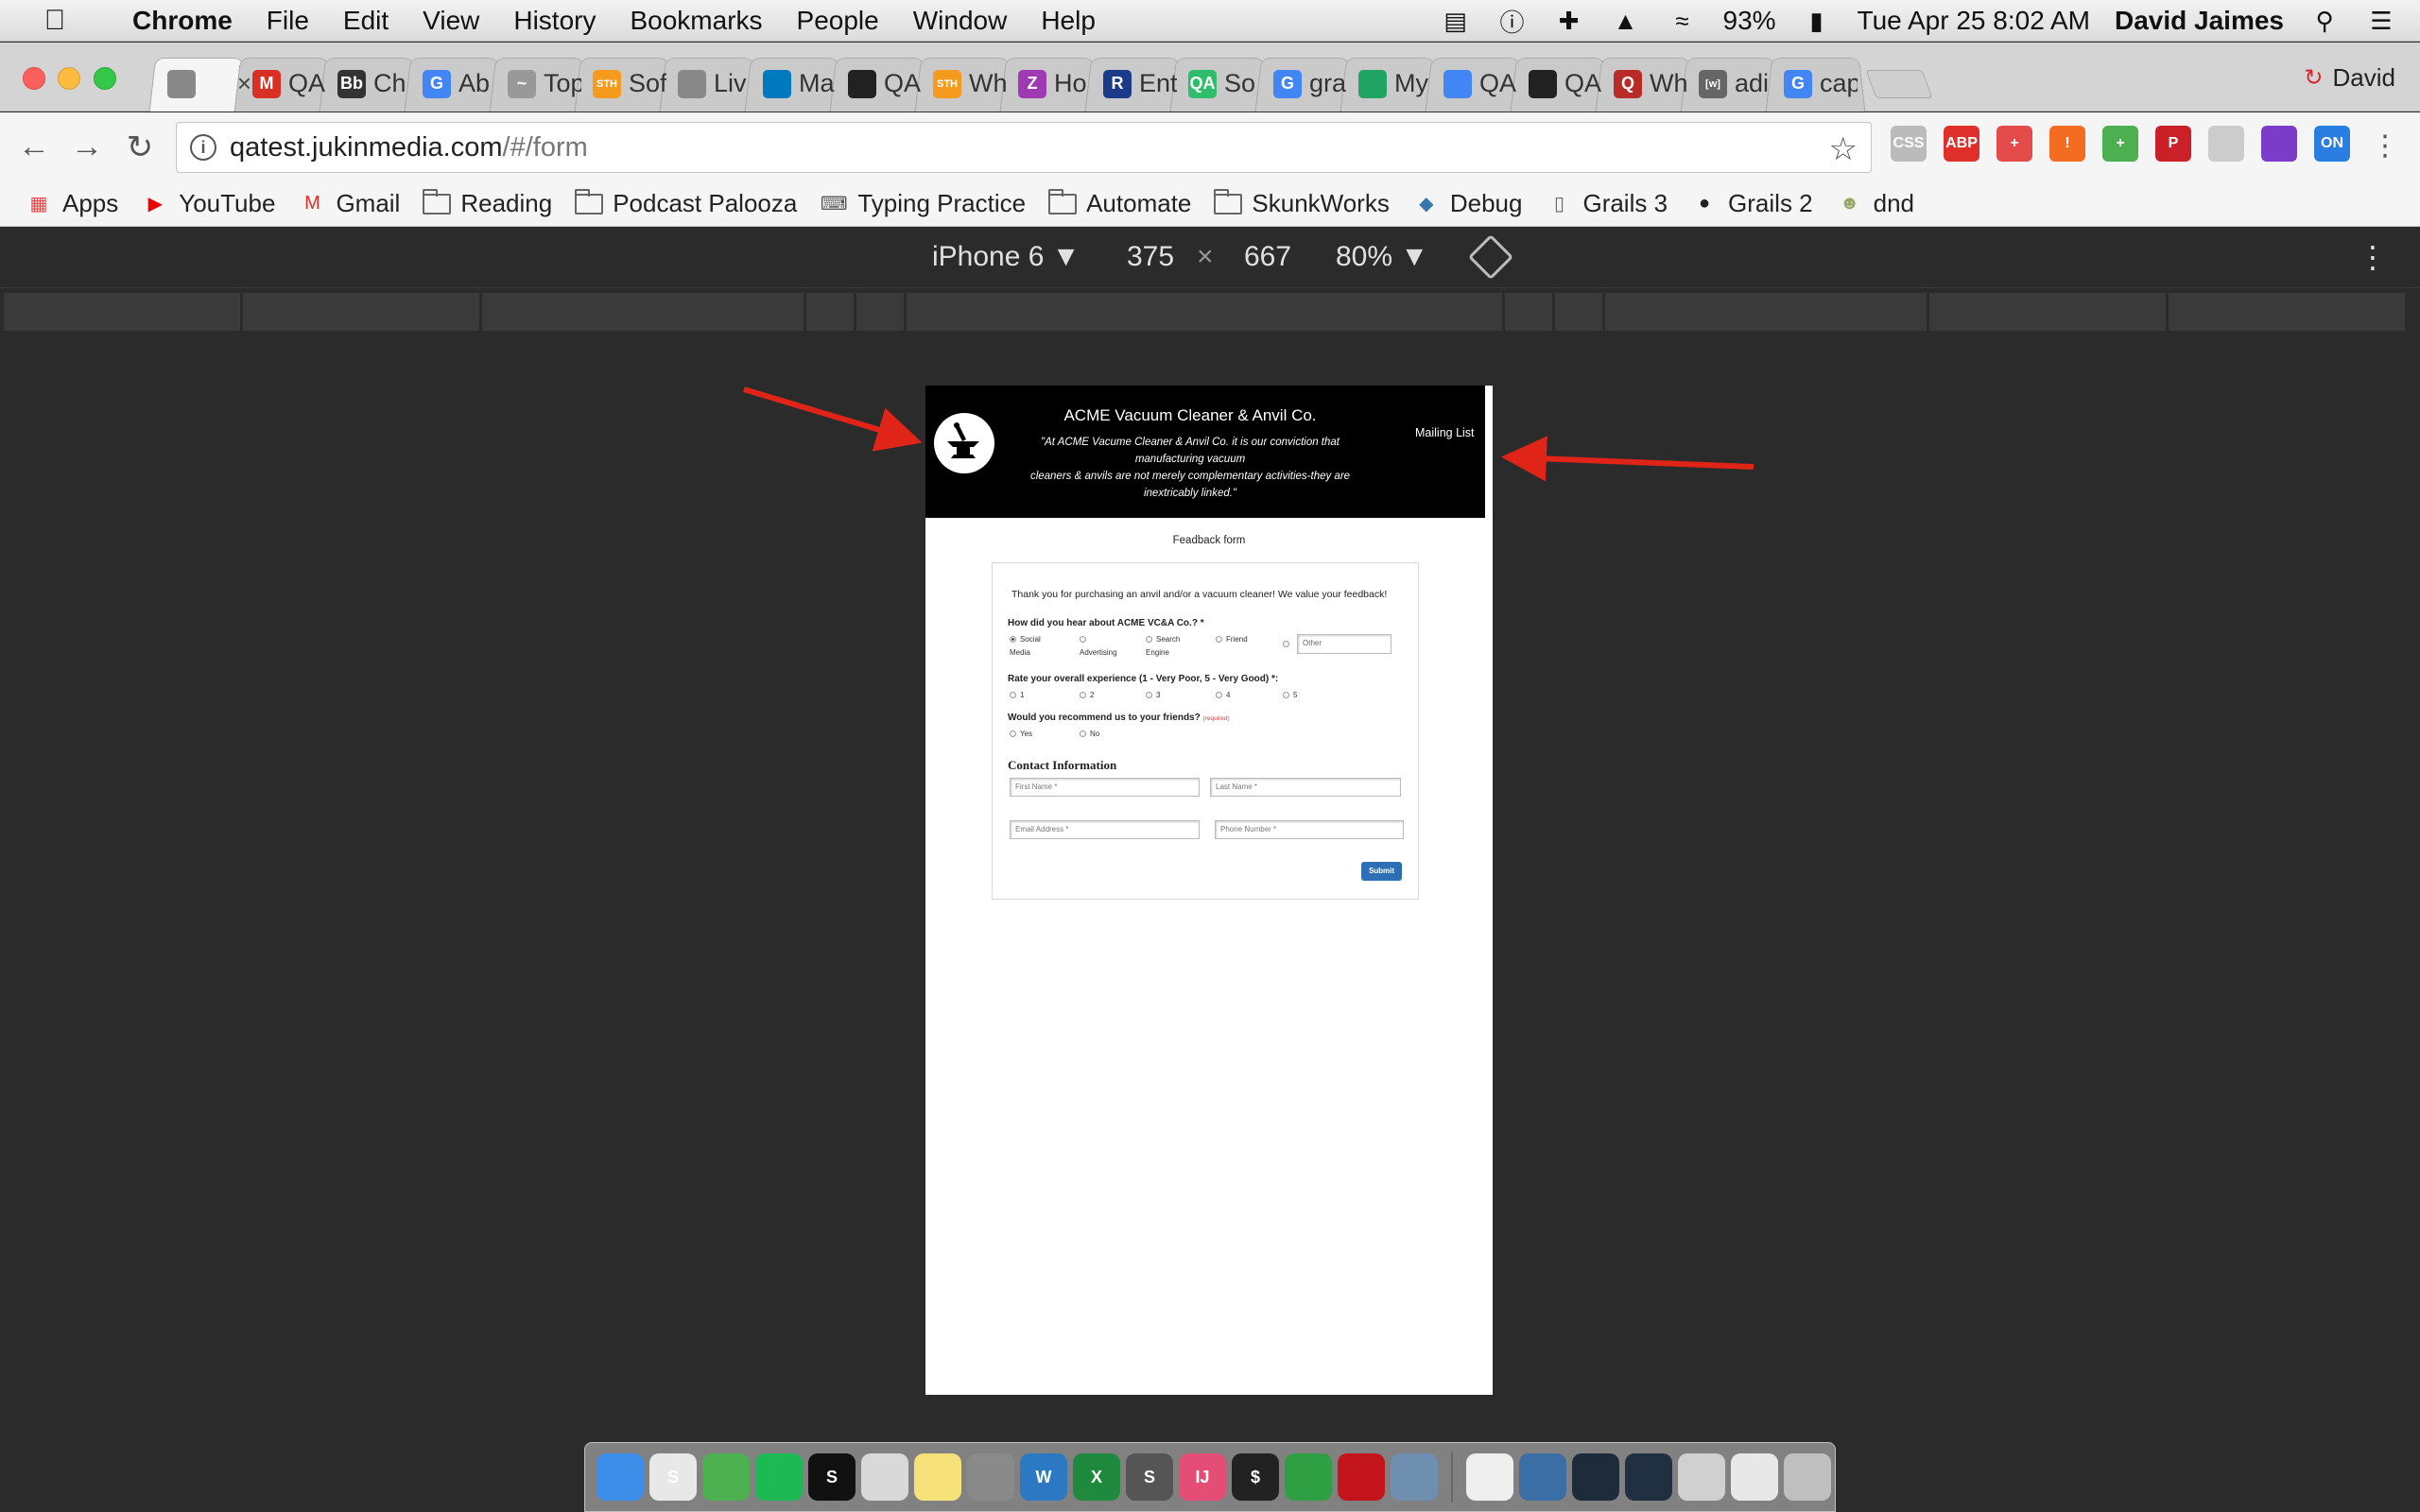 Image resolution: width=2420 pixels, height=1512 pixels. I want to click on option-search-engine: Search Engine, so click(1163, 646).